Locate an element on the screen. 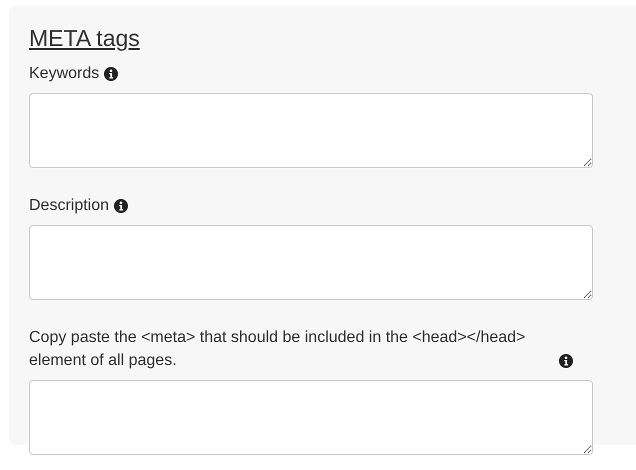 The height and width of the screenshot is (470, 636). field-label: Copy paste the <meta> that should be included in the <head></head> element of all pages. is located at coordinates (277, 349).